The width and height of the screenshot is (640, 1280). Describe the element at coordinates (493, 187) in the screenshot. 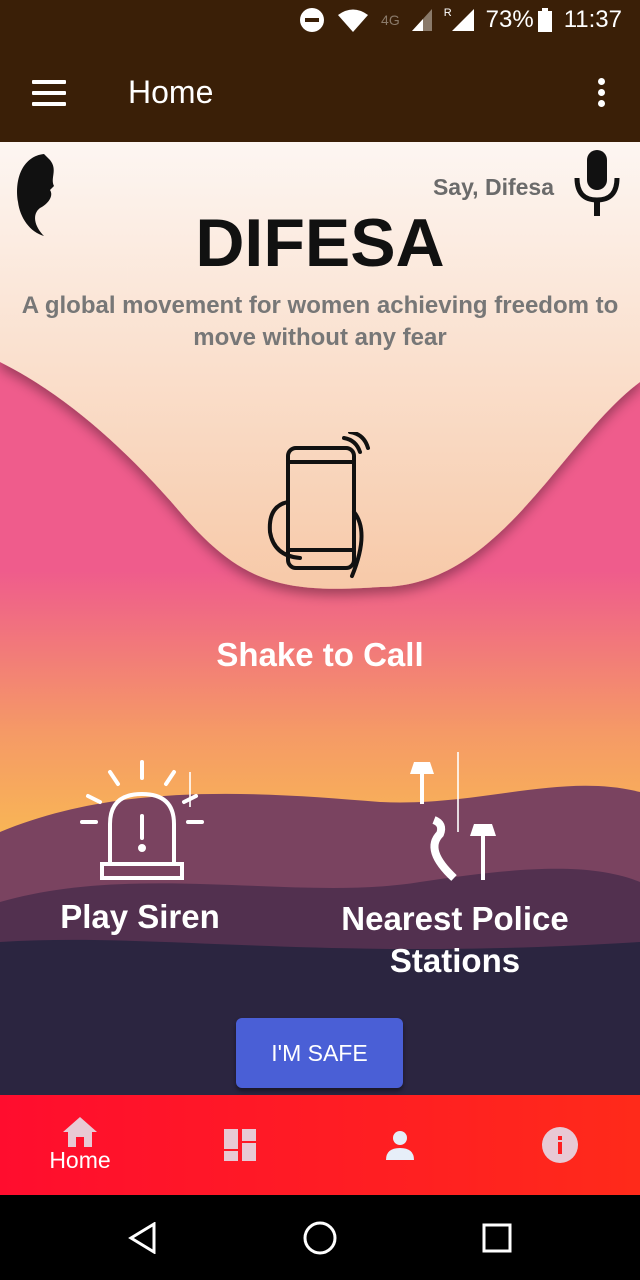

I see `voice-prompt: Say, Difesa` at that location.